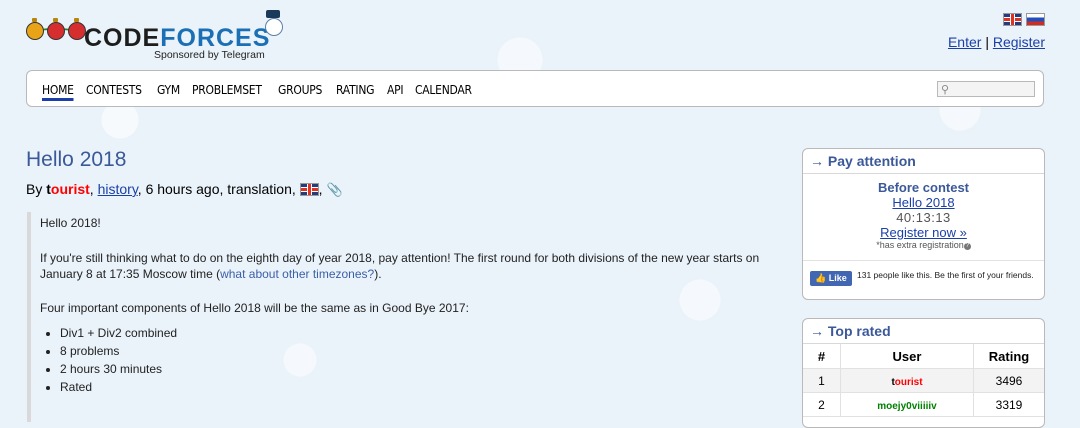  What do you see at coordinates (273, 25) in the screenshot?
I see `snowman-icon` at bounding box center [273, 25].